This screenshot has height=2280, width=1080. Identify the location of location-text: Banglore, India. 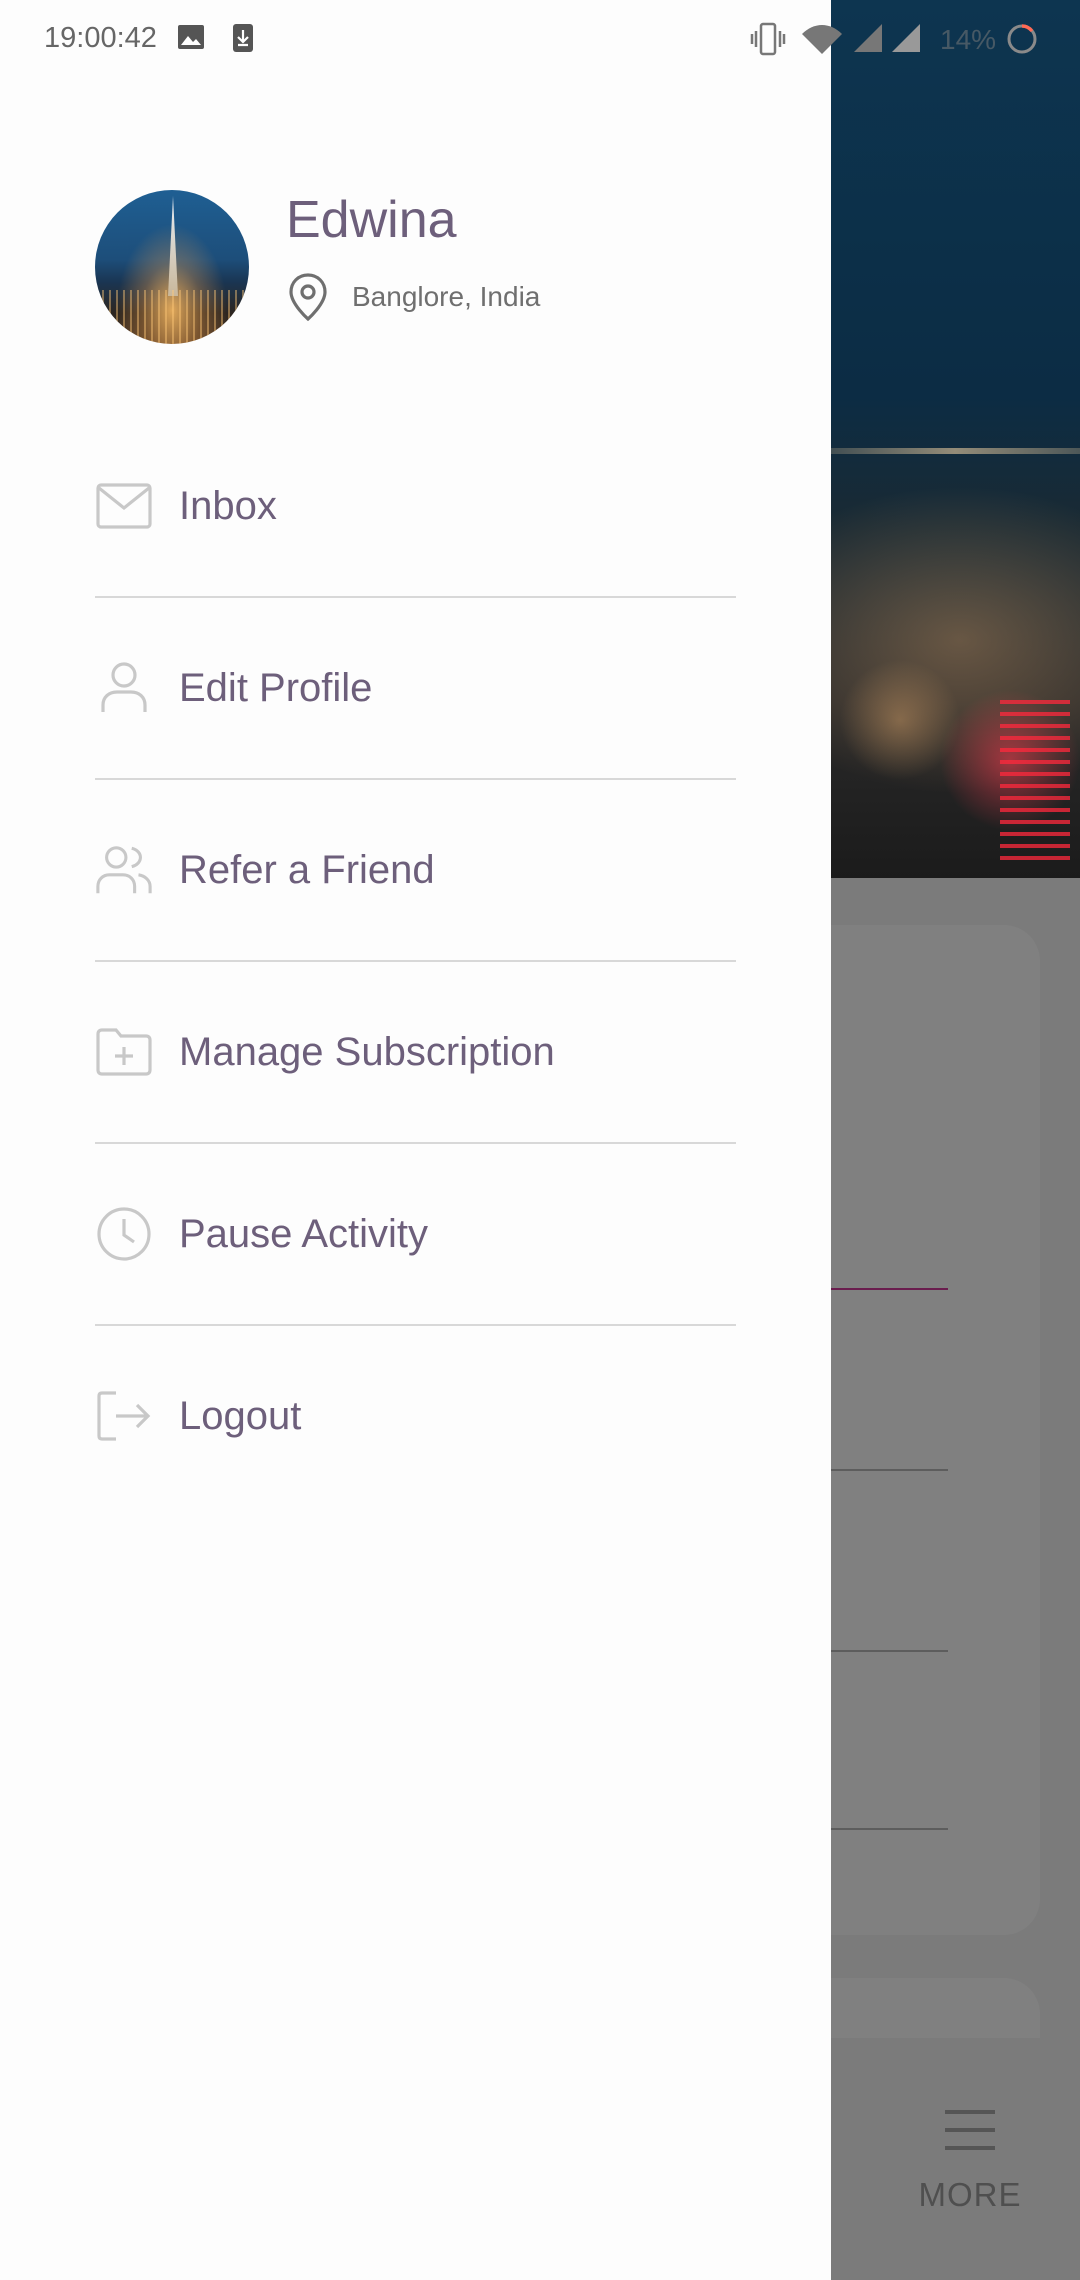
(446, 296).